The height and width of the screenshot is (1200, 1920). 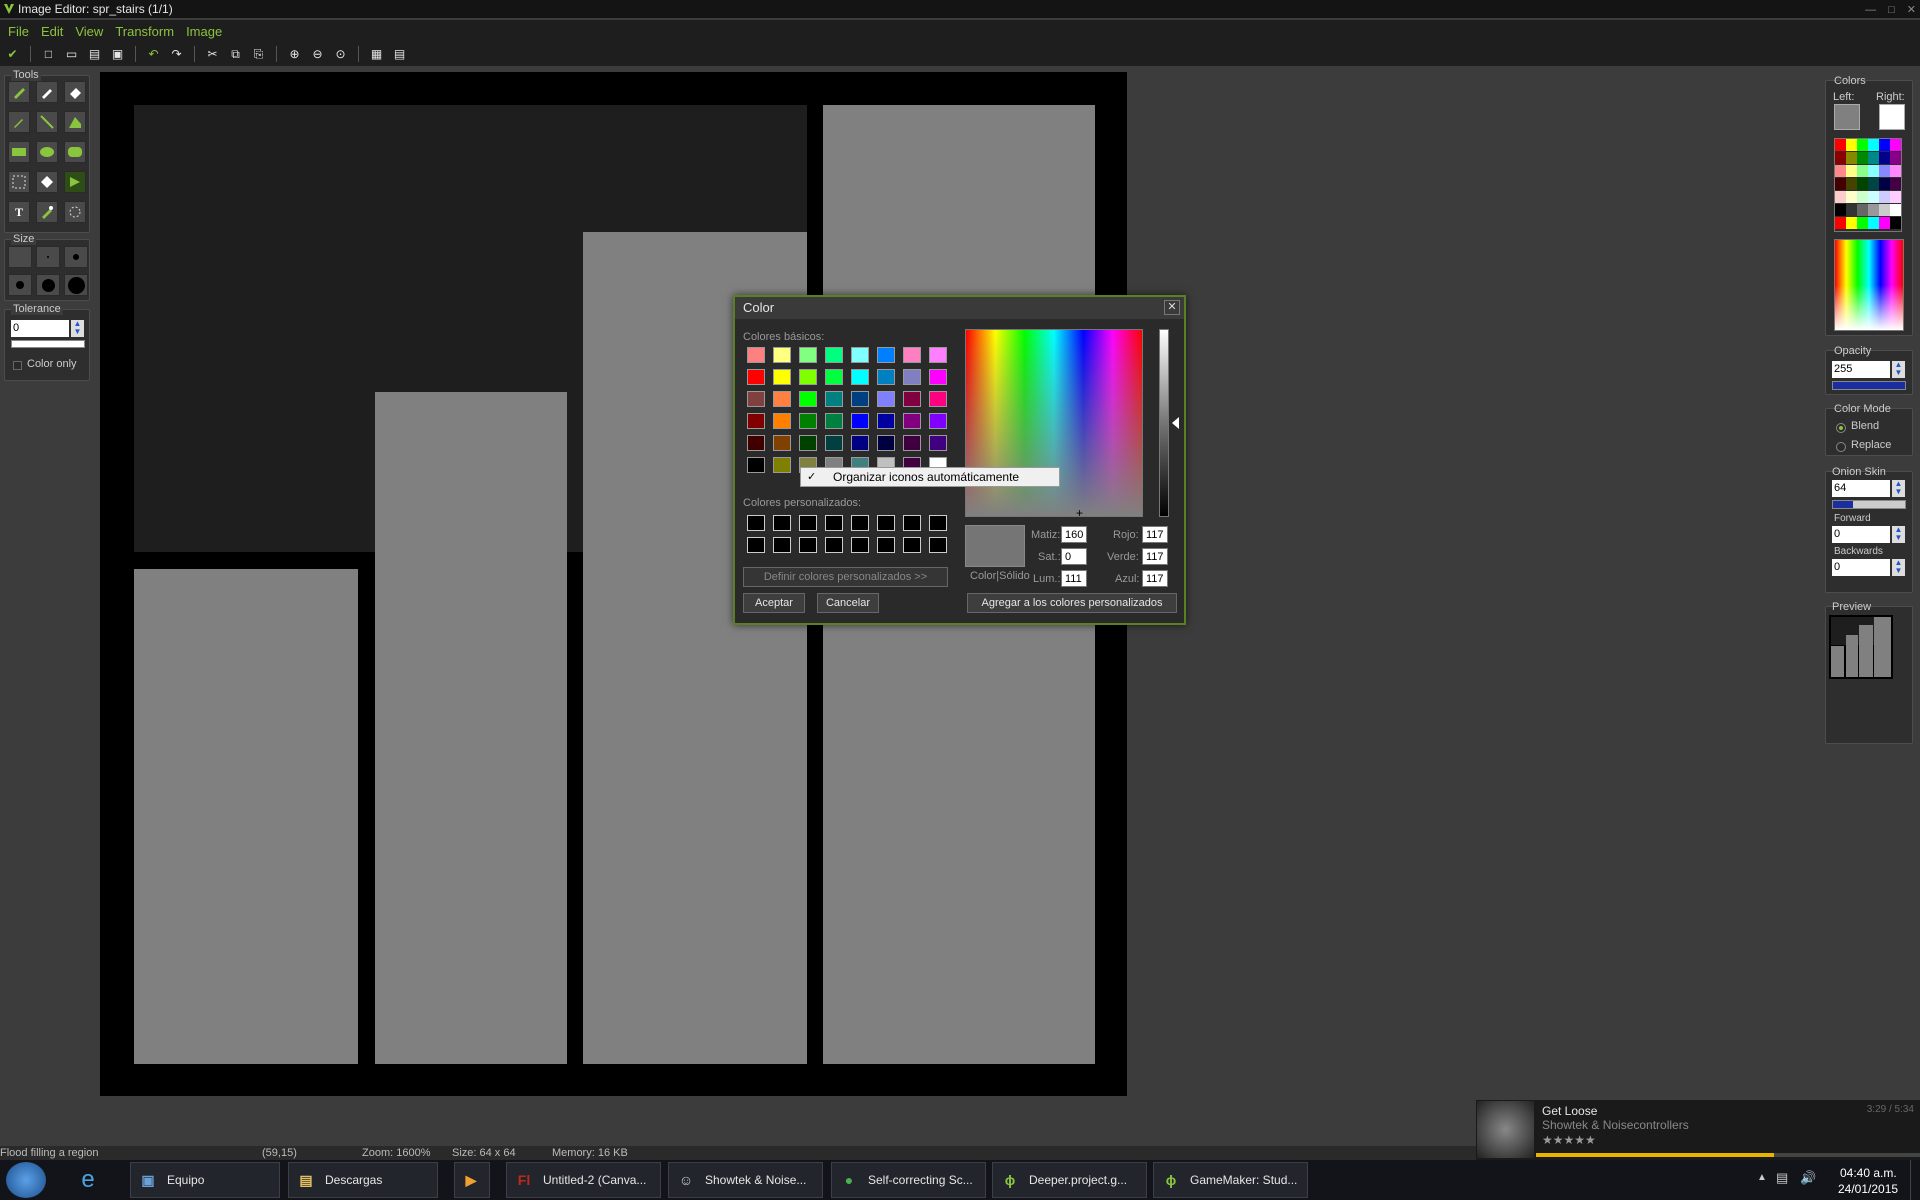 I want to click on onion-skin-spinner: ▲ ▼, so click(x=1898, y=488).